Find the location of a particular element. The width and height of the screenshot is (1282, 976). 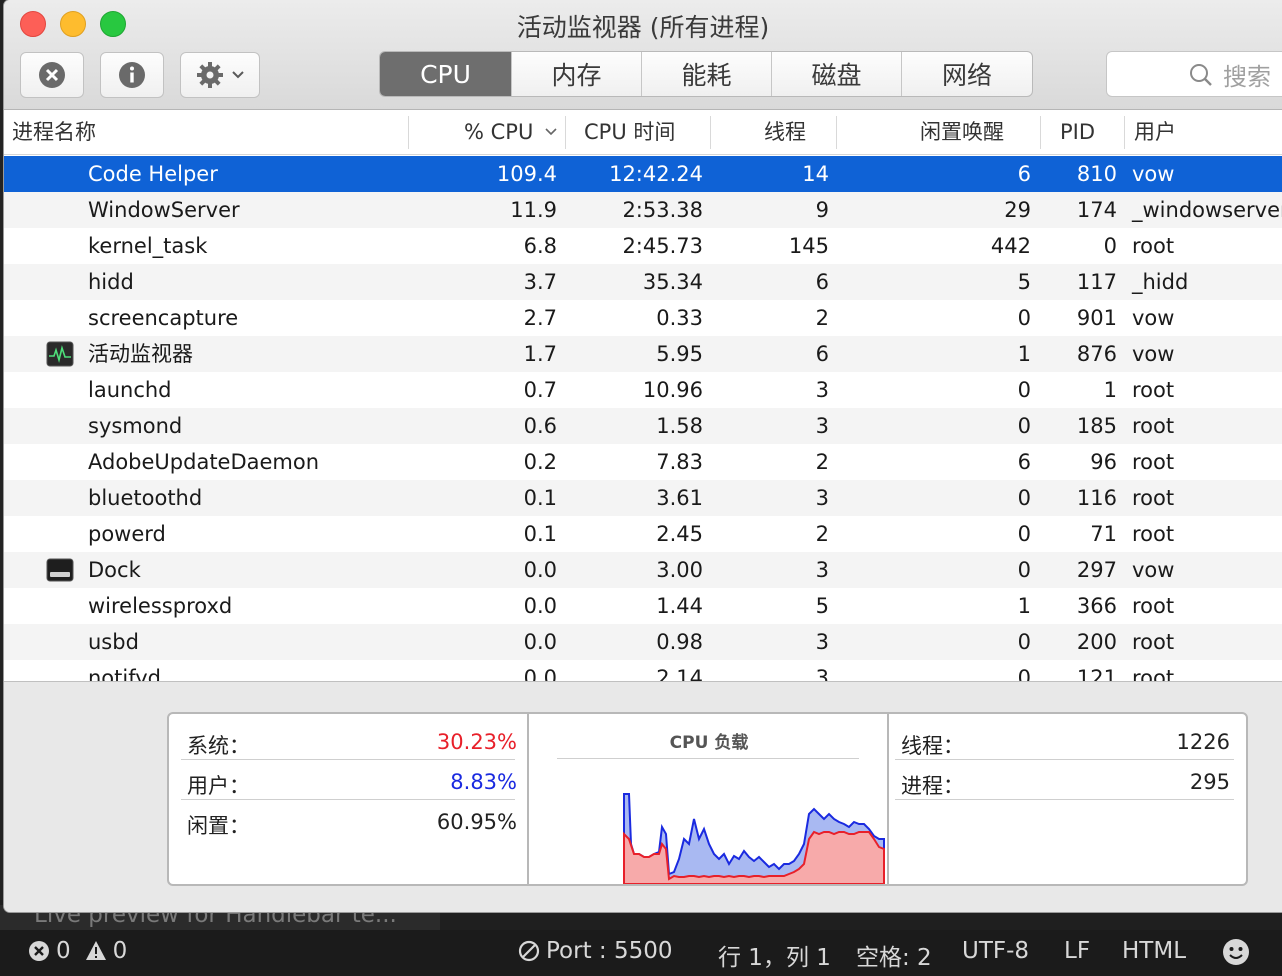

cpu-percent: 11.9 is located at coordinates (533, 210).